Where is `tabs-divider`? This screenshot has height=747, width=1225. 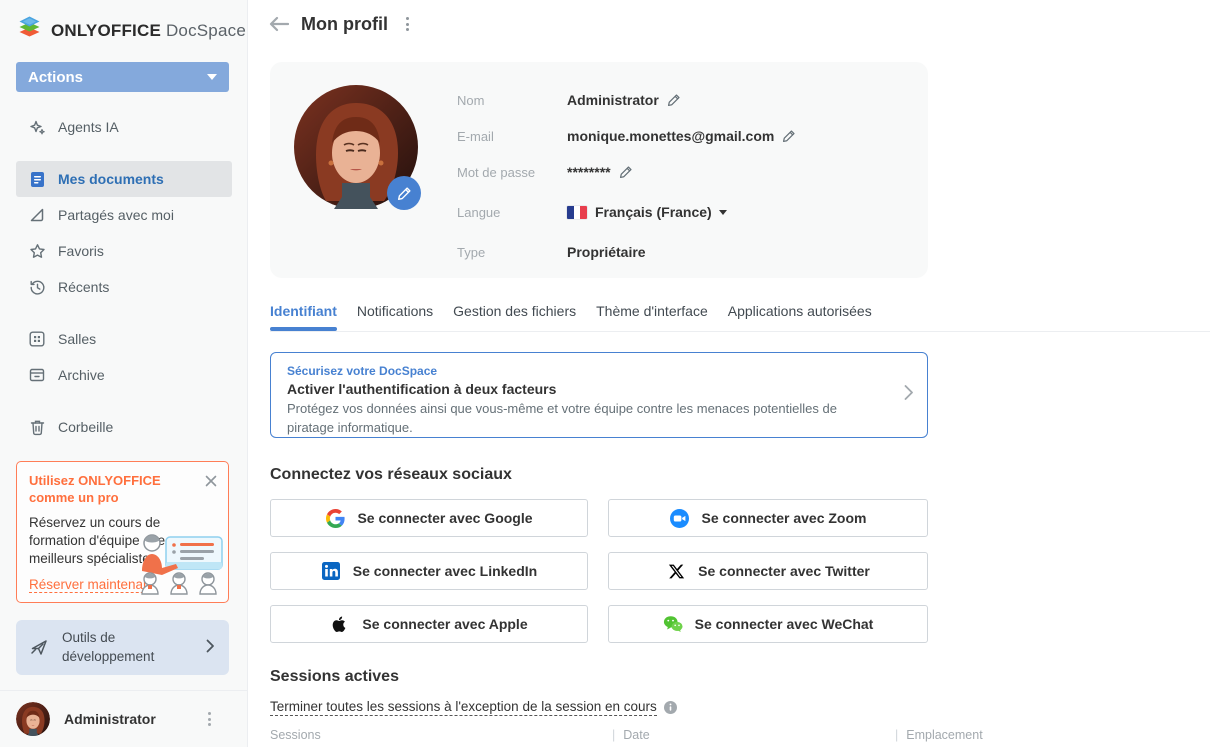
tabs-divider is located at coordinates (740, 331).